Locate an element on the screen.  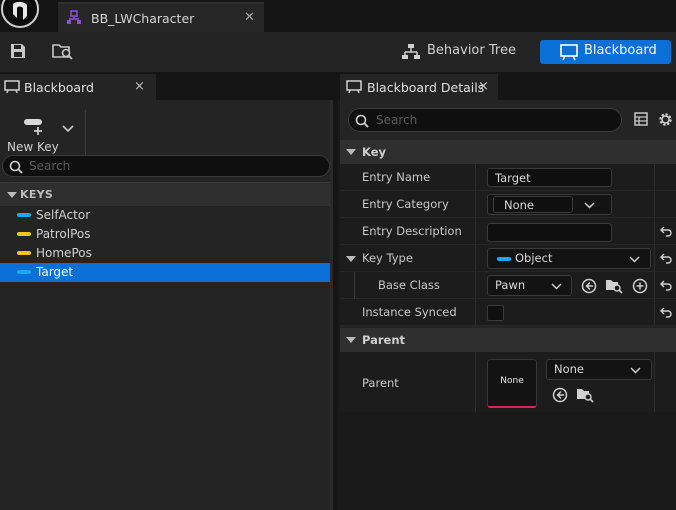
blackboard-panel-tab: Blackboard × is located at coordinates (78, 87).